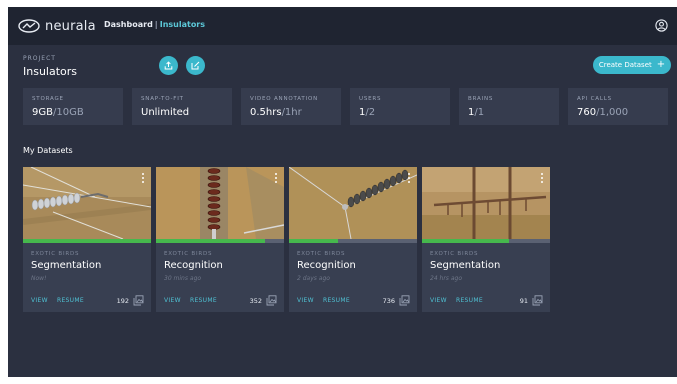  Describe the element at coordinates (661, 25) in the screenshot. I see `user-circle-icon` at that location.